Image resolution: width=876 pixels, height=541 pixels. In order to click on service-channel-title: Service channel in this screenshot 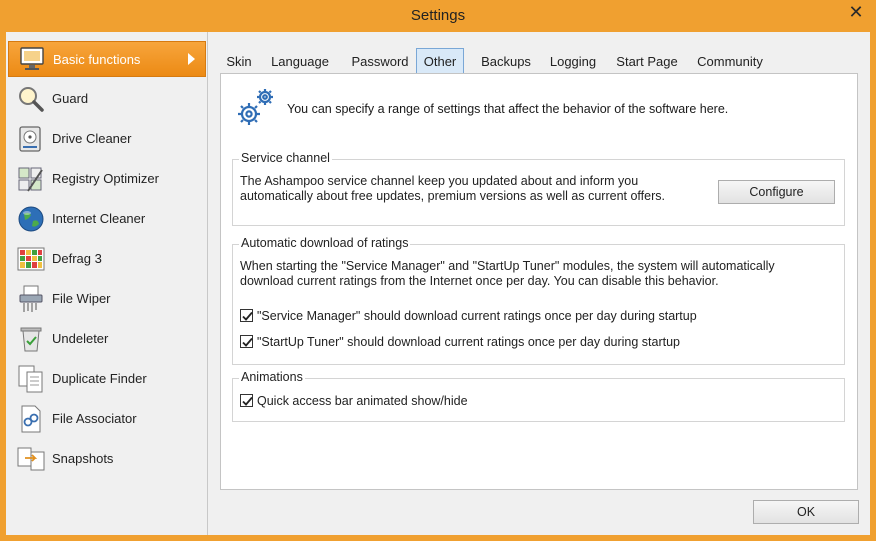, I will do `click(285, 158)`.